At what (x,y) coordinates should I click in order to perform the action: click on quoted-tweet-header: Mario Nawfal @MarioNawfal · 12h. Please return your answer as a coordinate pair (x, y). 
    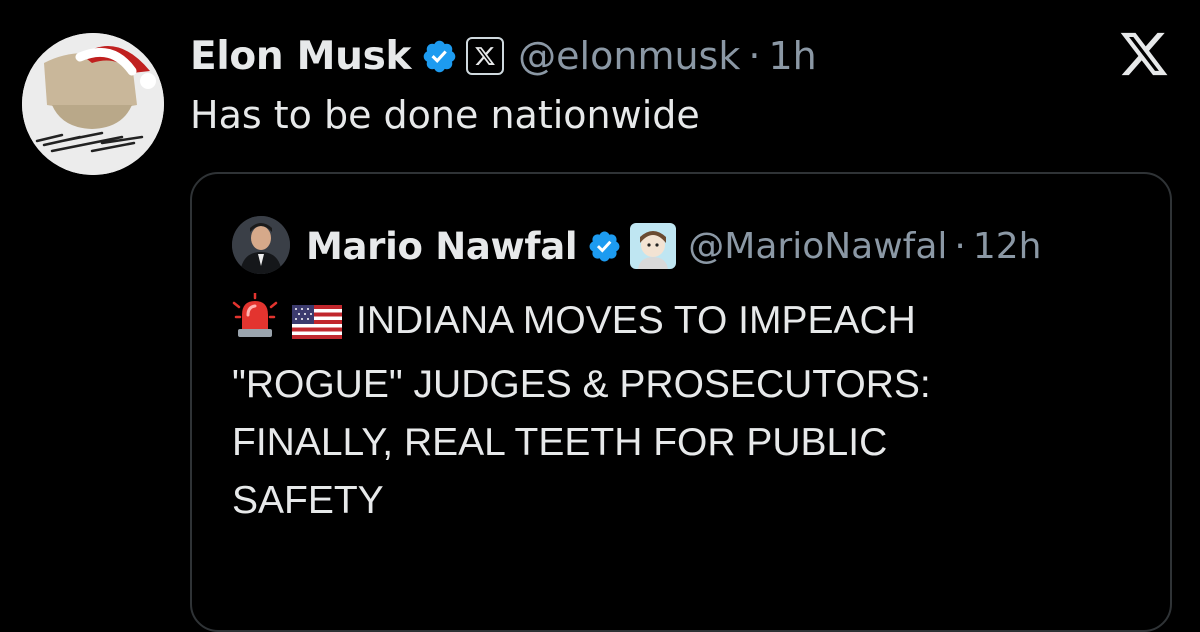
    Looking at the image, I should click on (673, 246).